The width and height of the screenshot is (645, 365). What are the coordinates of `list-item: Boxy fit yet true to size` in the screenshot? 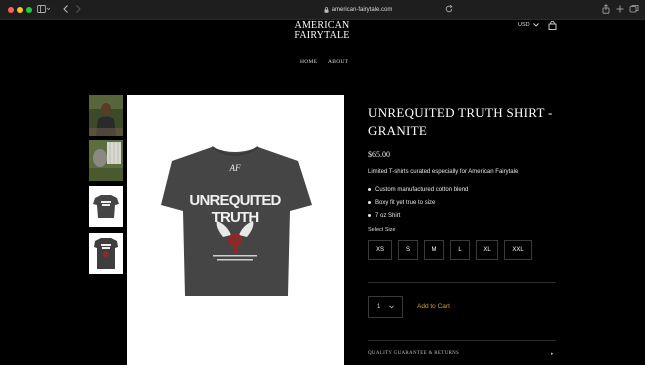 It's located at (418, 202).